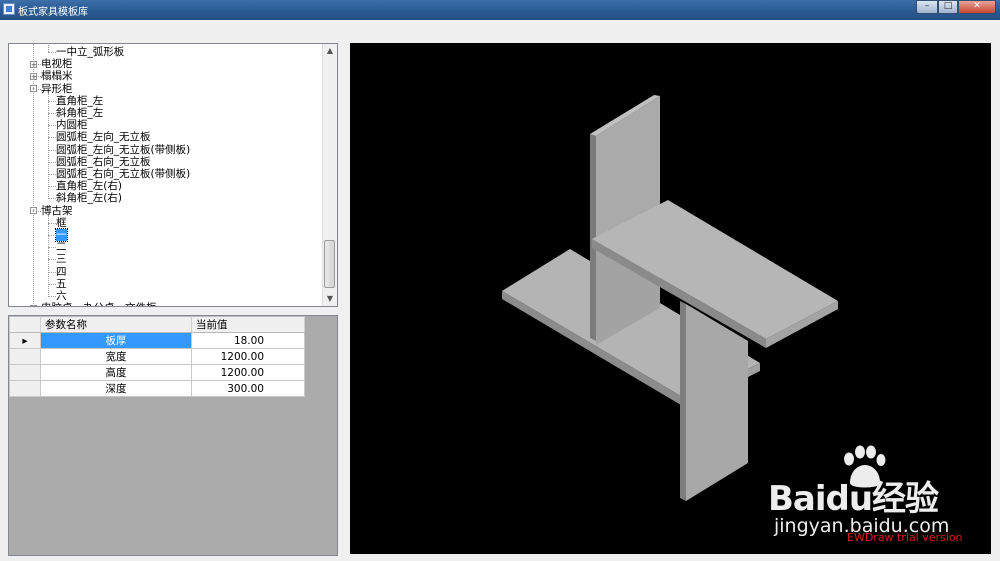  I want to click on tree-node: 斜角柜_左(右), so click(89, 198).